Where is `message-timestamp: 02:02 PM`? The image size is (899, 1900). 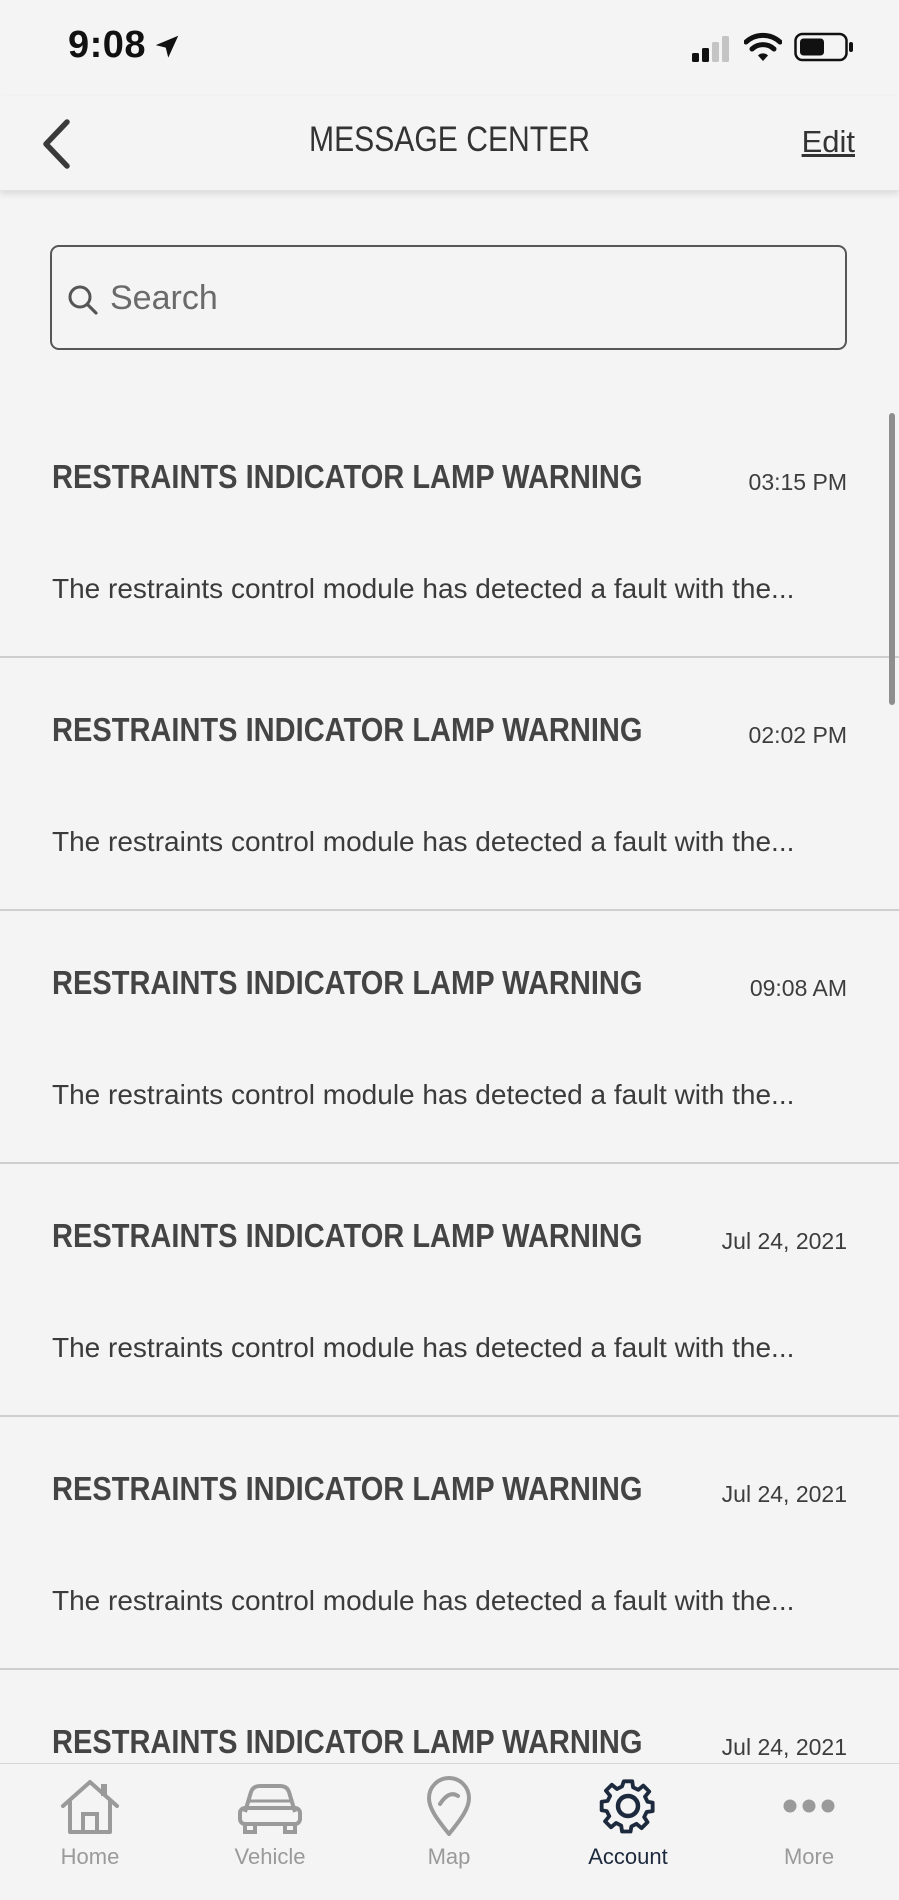
message-timestamp: 02:02 PM is located at coordinates (797, 735).